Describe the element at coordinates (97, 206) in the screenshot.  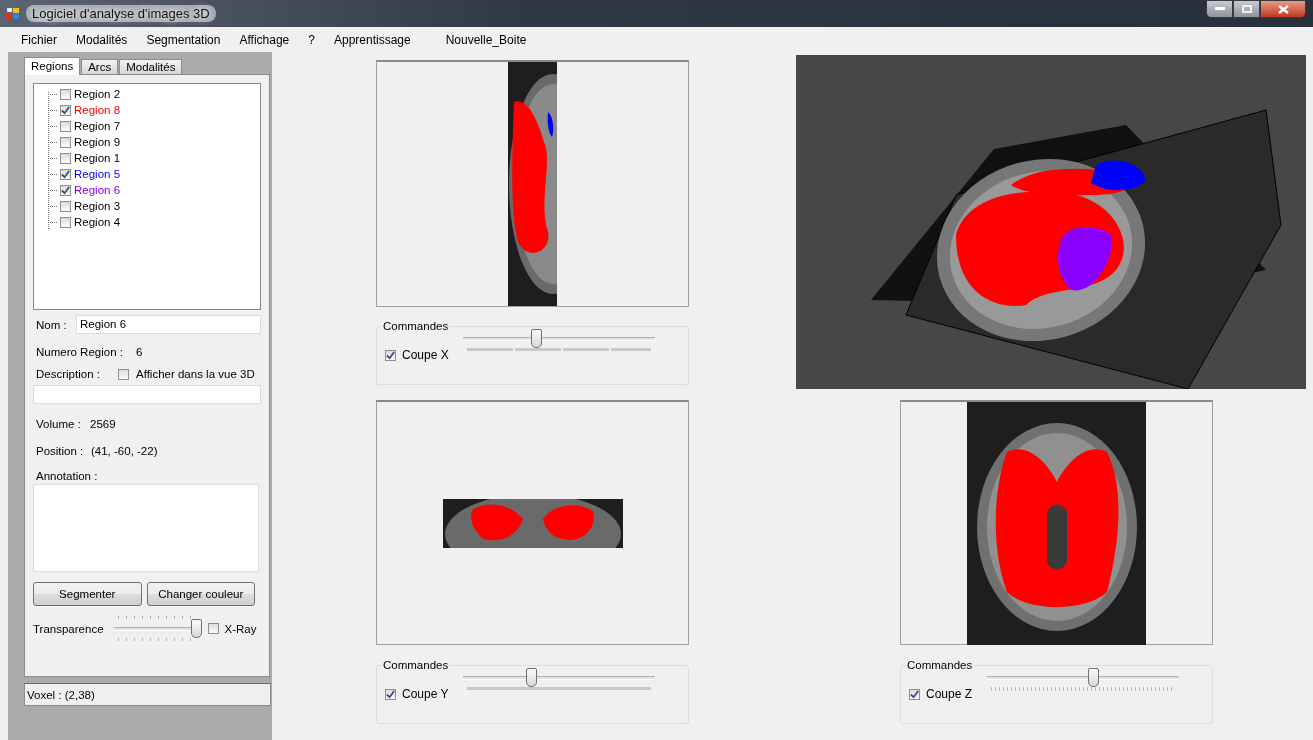
I see `region-label: Region 3` at that location.